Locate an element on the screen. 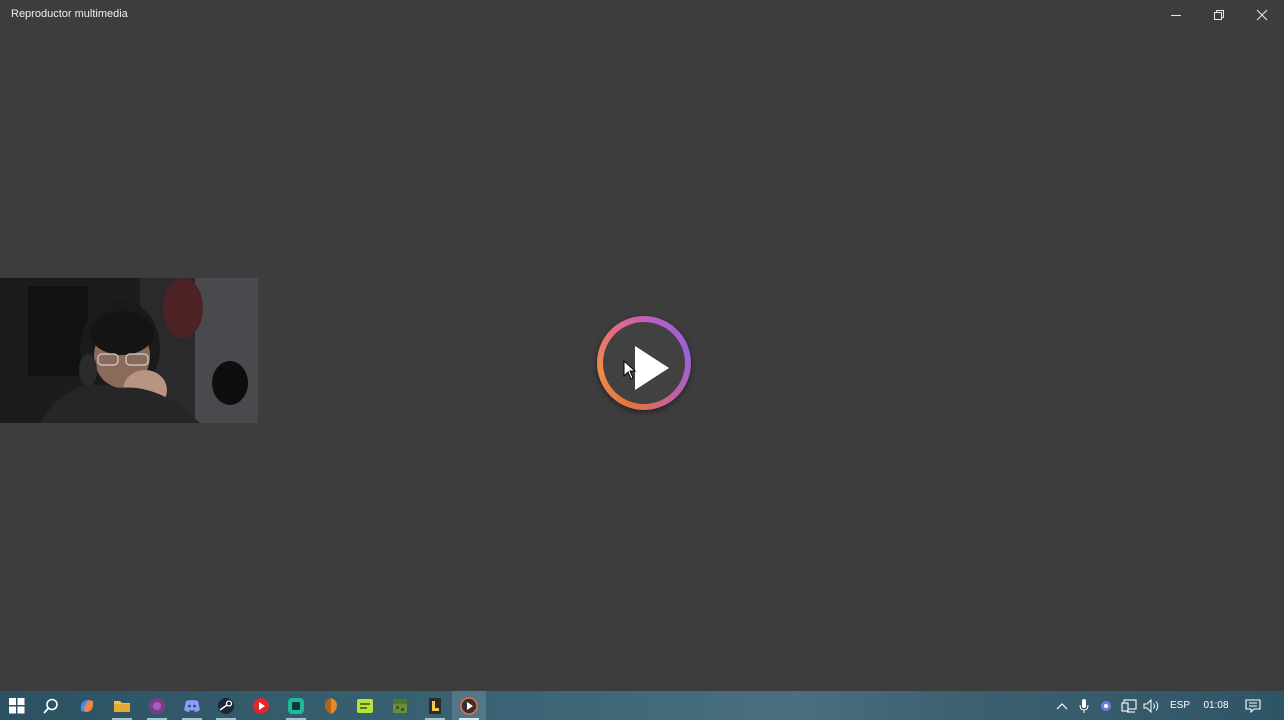  taskbar-app-red is located at coordinates (261, 705).